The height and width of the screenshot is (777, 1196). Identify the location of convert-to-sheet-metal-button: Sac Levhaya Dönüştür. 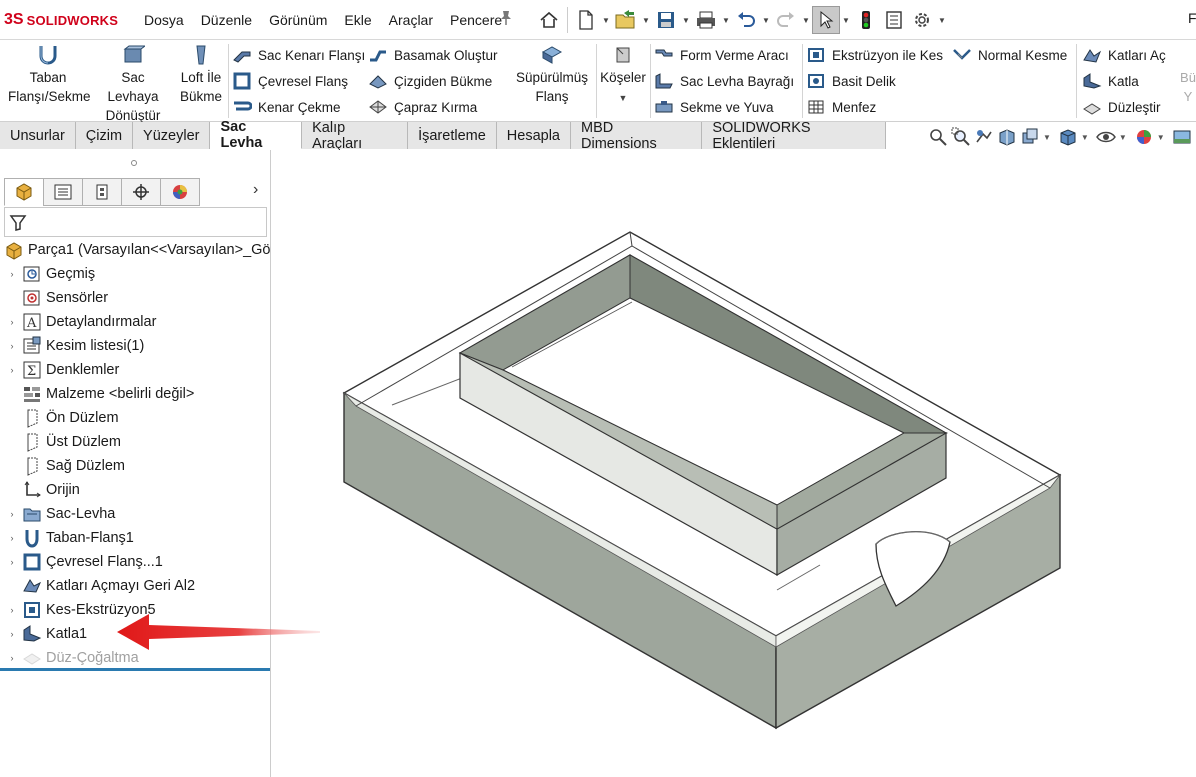
(133, 84).